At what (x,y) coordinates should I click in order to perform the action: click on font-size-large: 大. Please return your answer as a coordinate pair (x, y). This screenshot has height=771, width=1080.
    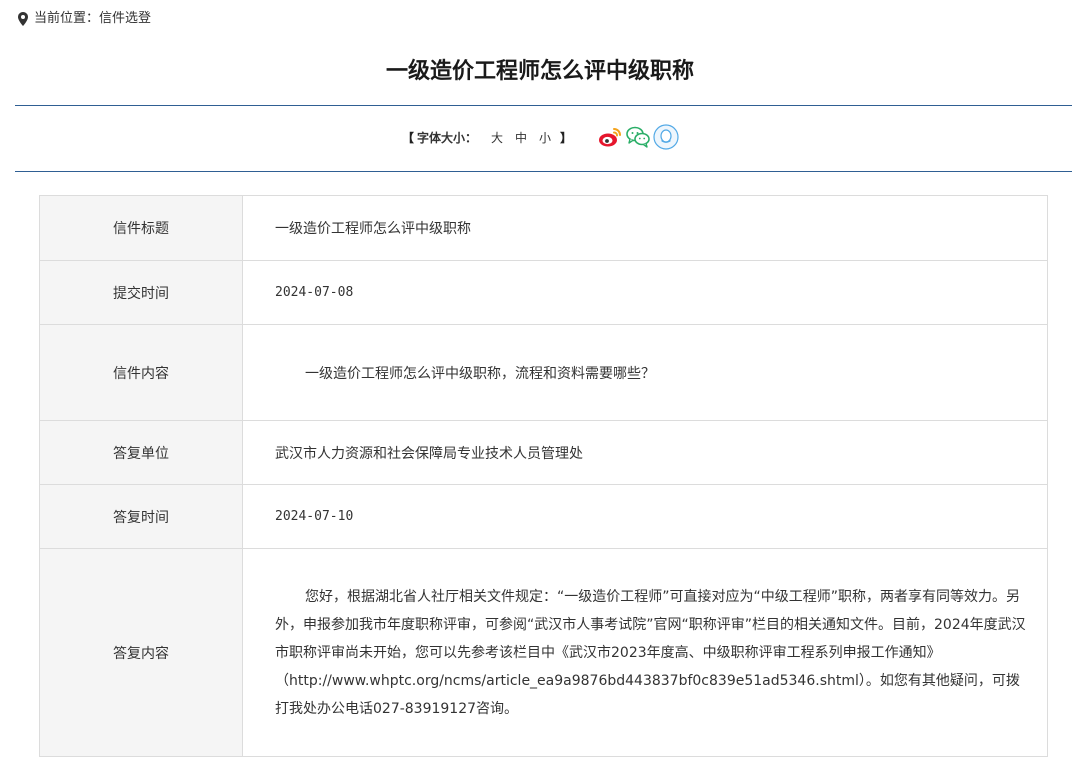
    Looking at the image, I should click on (497, 137).